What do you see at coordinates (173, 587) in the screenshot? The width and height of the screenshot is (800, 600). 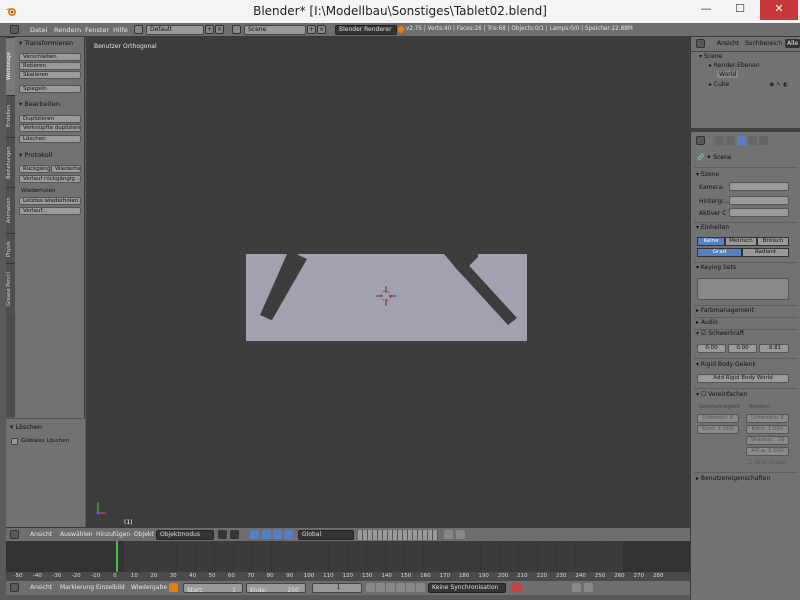 I see `preview-range-icon` at bounding box center [173, 587].